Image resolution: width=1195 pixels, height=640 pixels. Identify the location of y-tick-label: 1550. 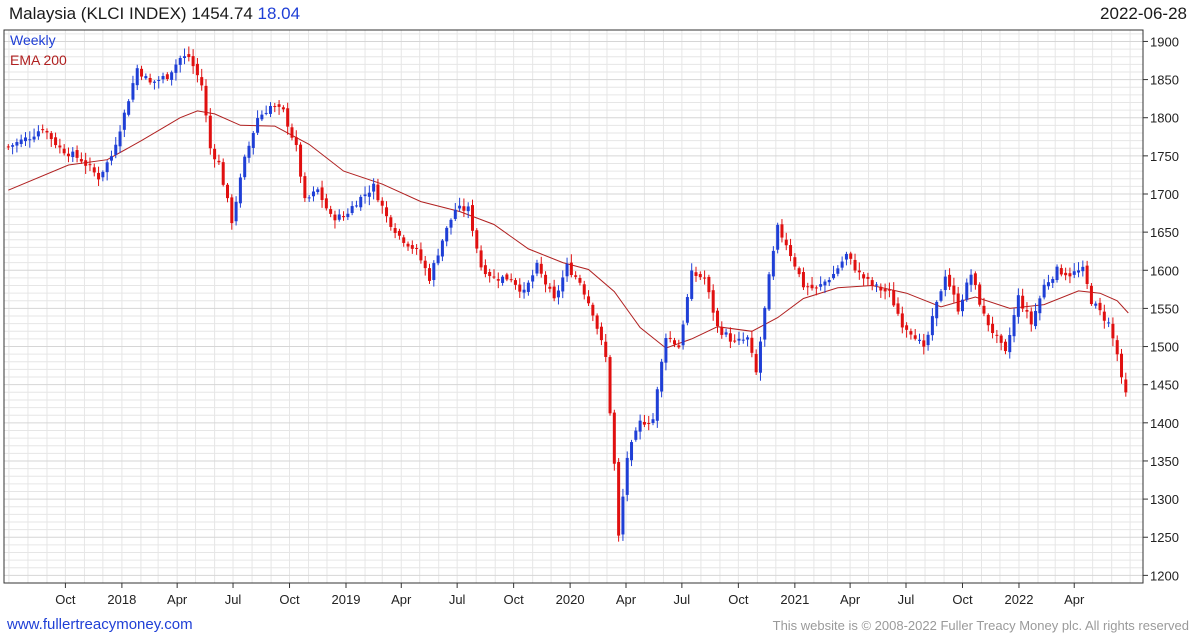
(1164, 308).